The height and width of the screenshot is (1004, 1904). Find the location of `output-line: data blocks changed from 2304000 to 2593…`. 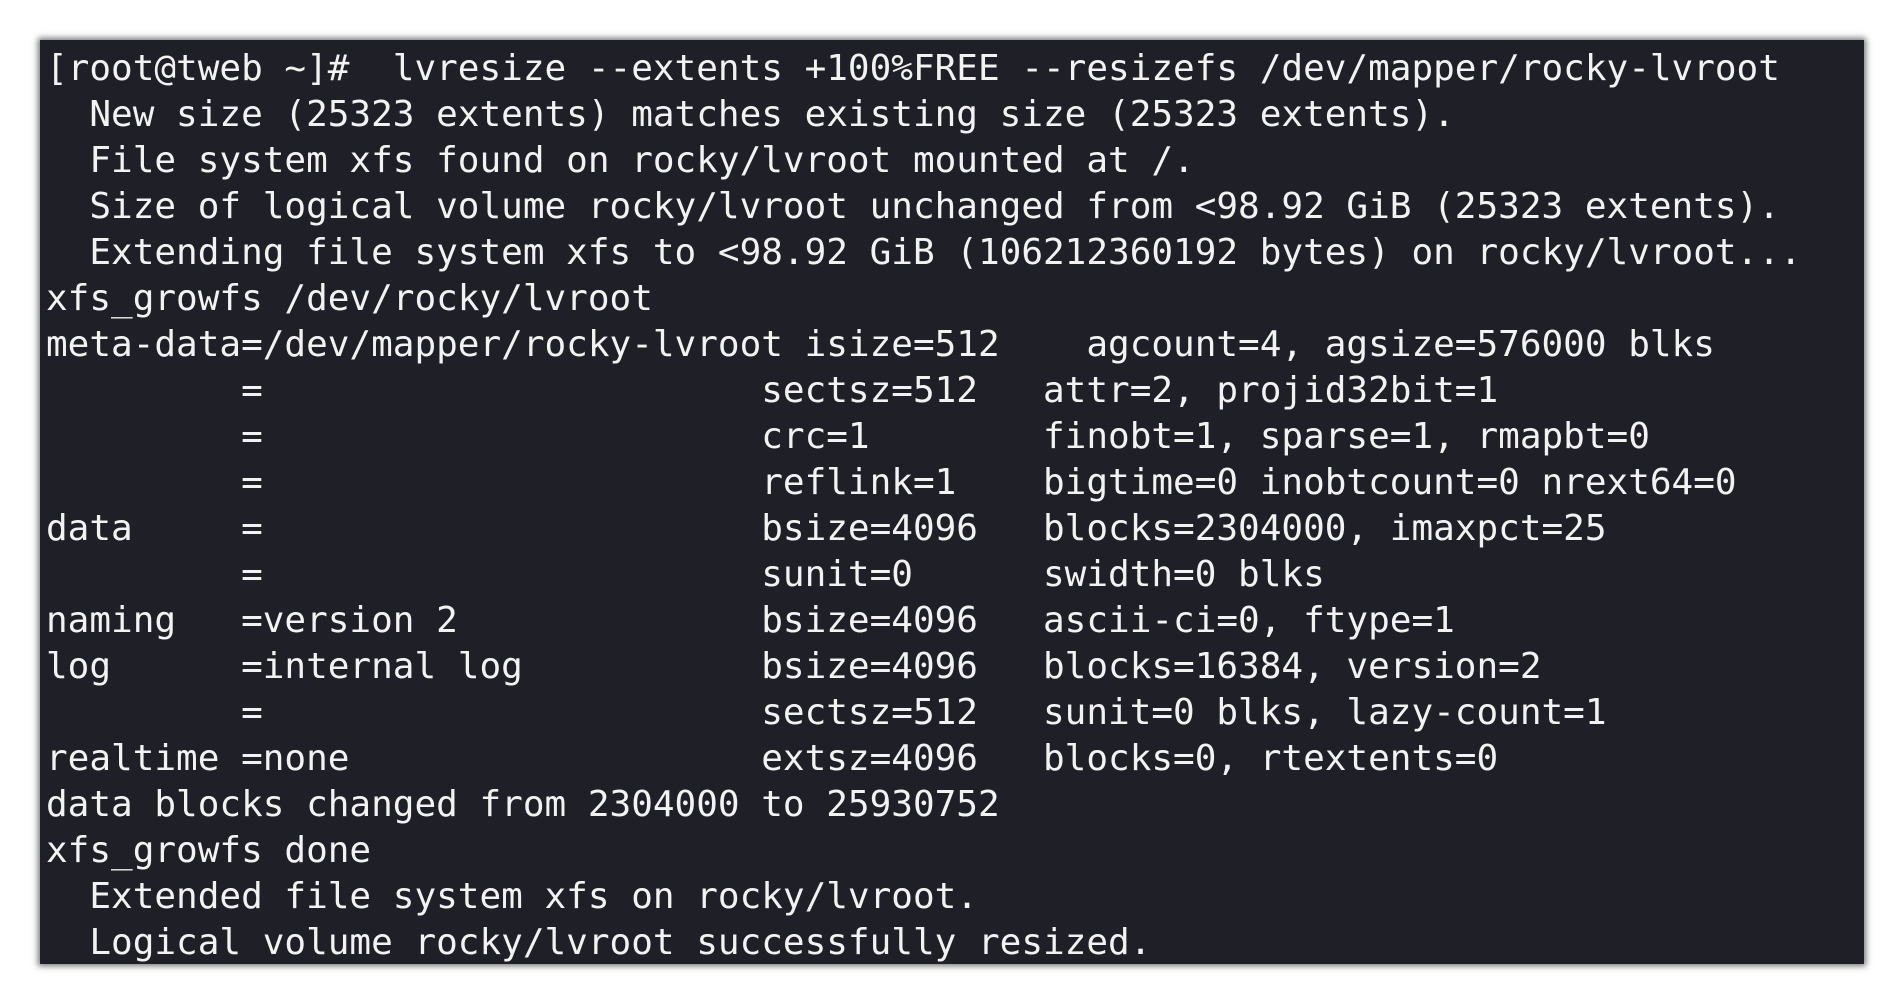

output-line: data blocks changed from 2304000 to 2593… is located at coordinates (523, 804).